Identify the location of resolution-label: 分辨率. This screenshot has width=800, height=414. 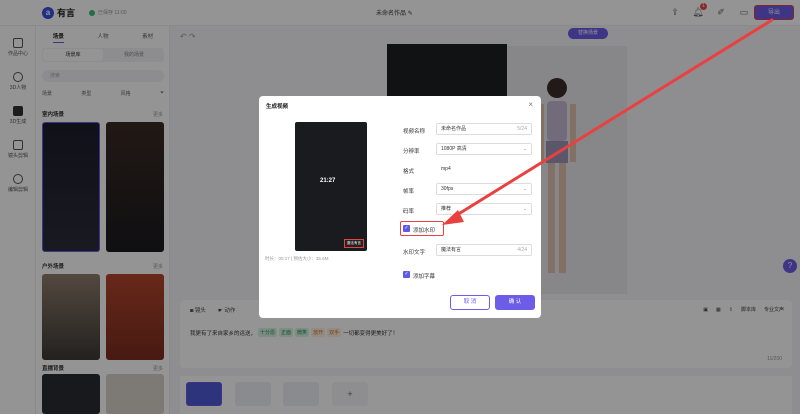
(411, 152).